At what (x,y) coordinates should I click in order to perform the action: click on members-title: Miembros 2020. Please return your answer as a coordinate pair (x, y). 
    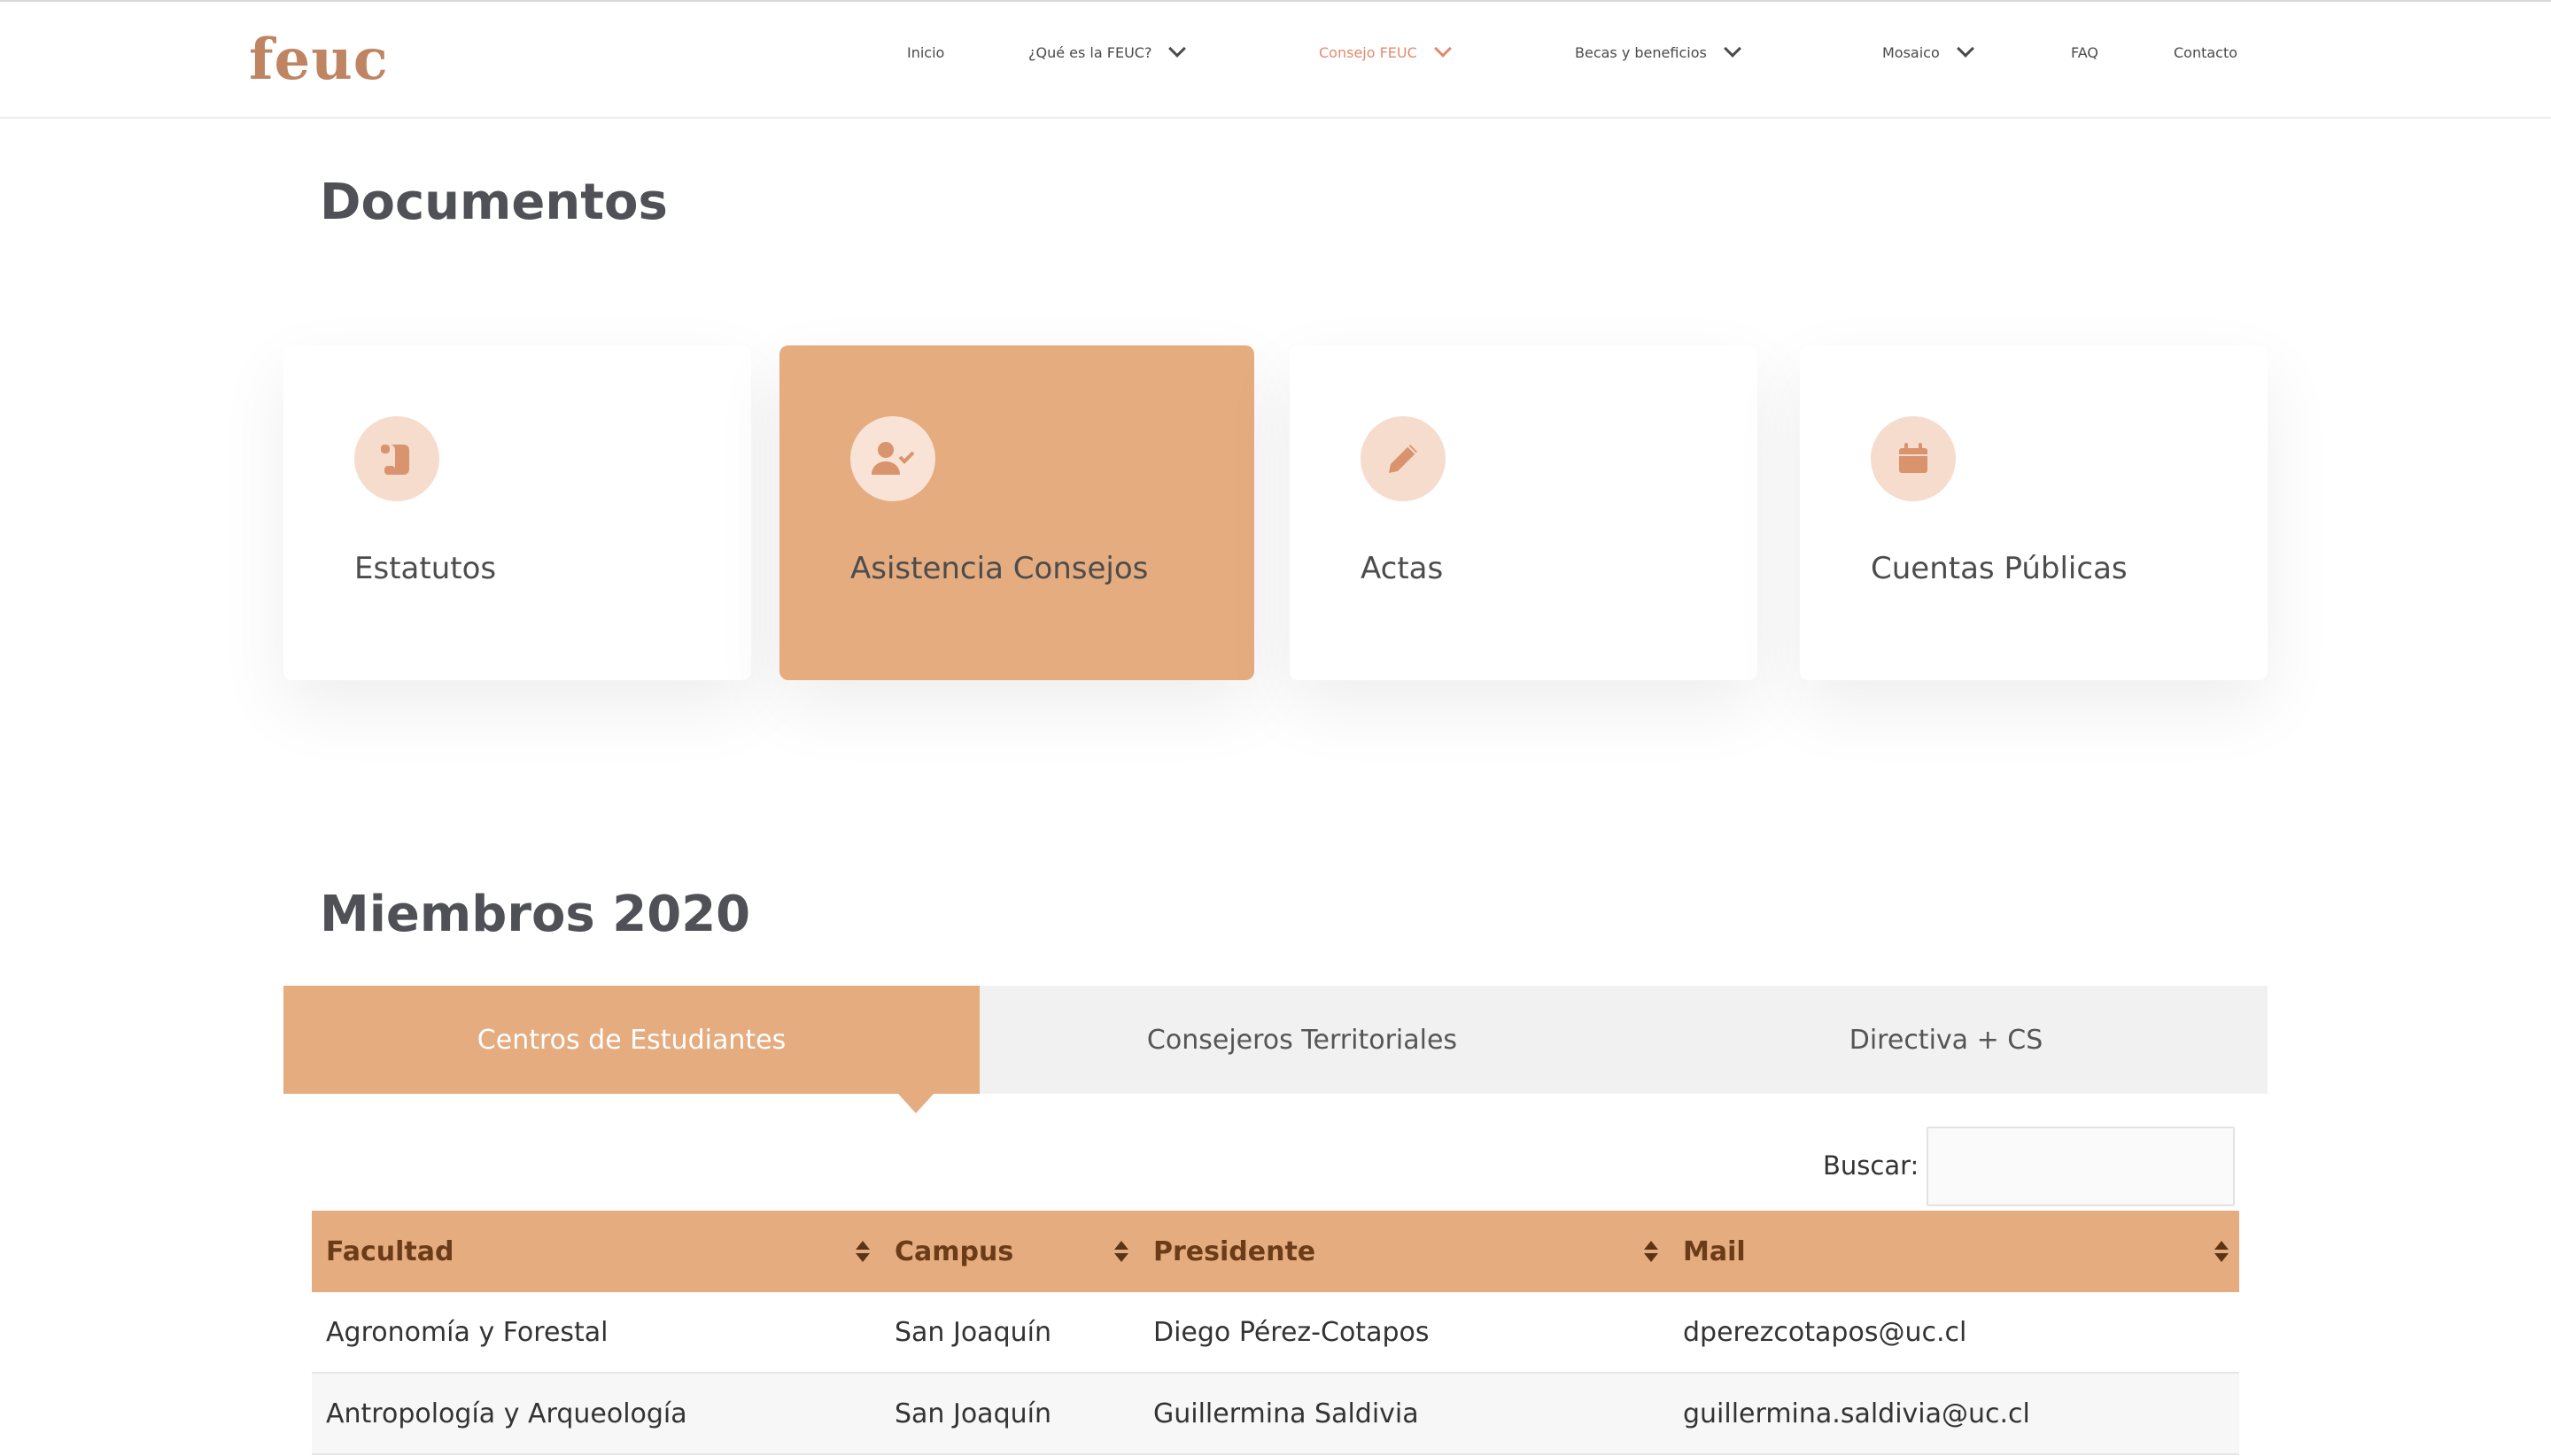
    Looking at the image, I should click on (535, 914).